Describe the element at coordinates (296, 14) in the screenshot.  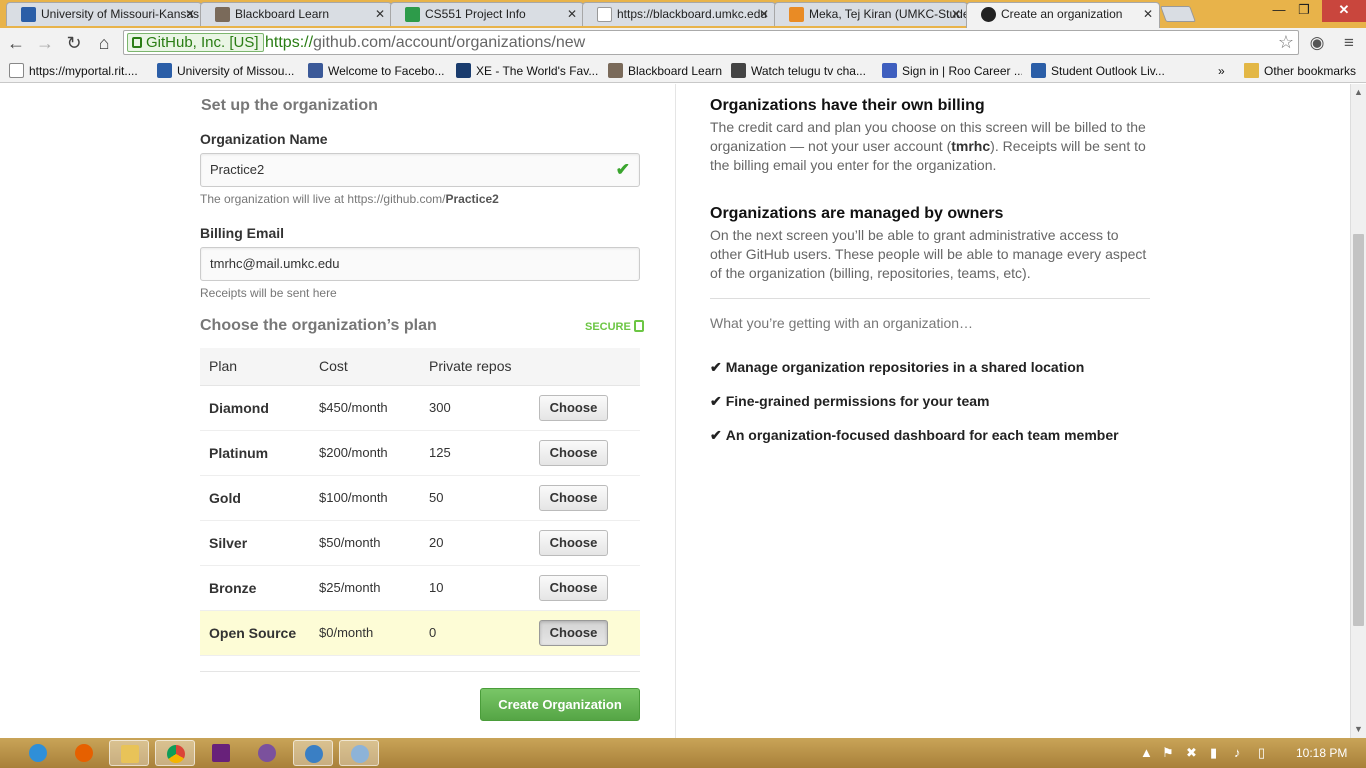
I see `browser-tab: Blackboard Learn ✕` at that location.